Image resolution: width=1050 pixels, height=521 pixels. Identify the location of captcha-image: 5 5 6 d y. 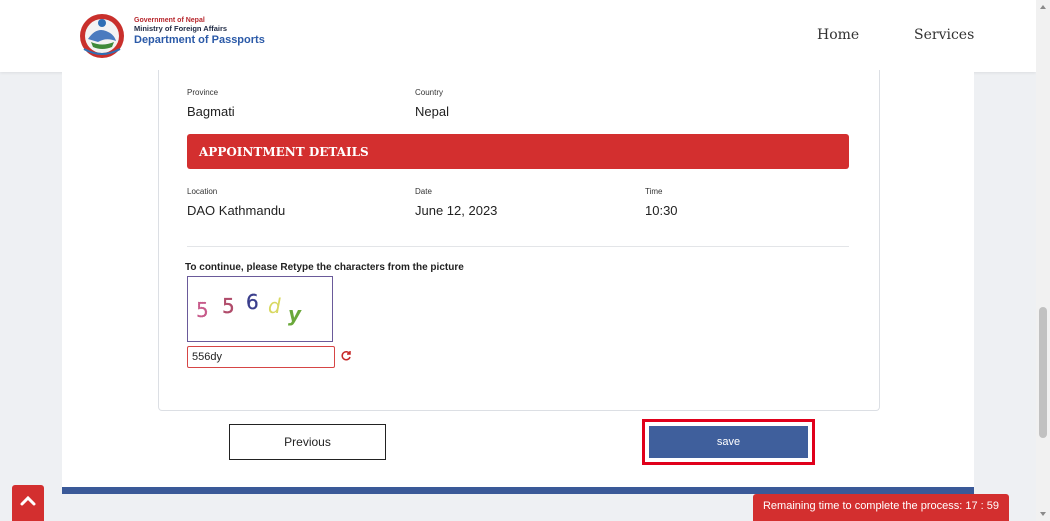
(260, 309).